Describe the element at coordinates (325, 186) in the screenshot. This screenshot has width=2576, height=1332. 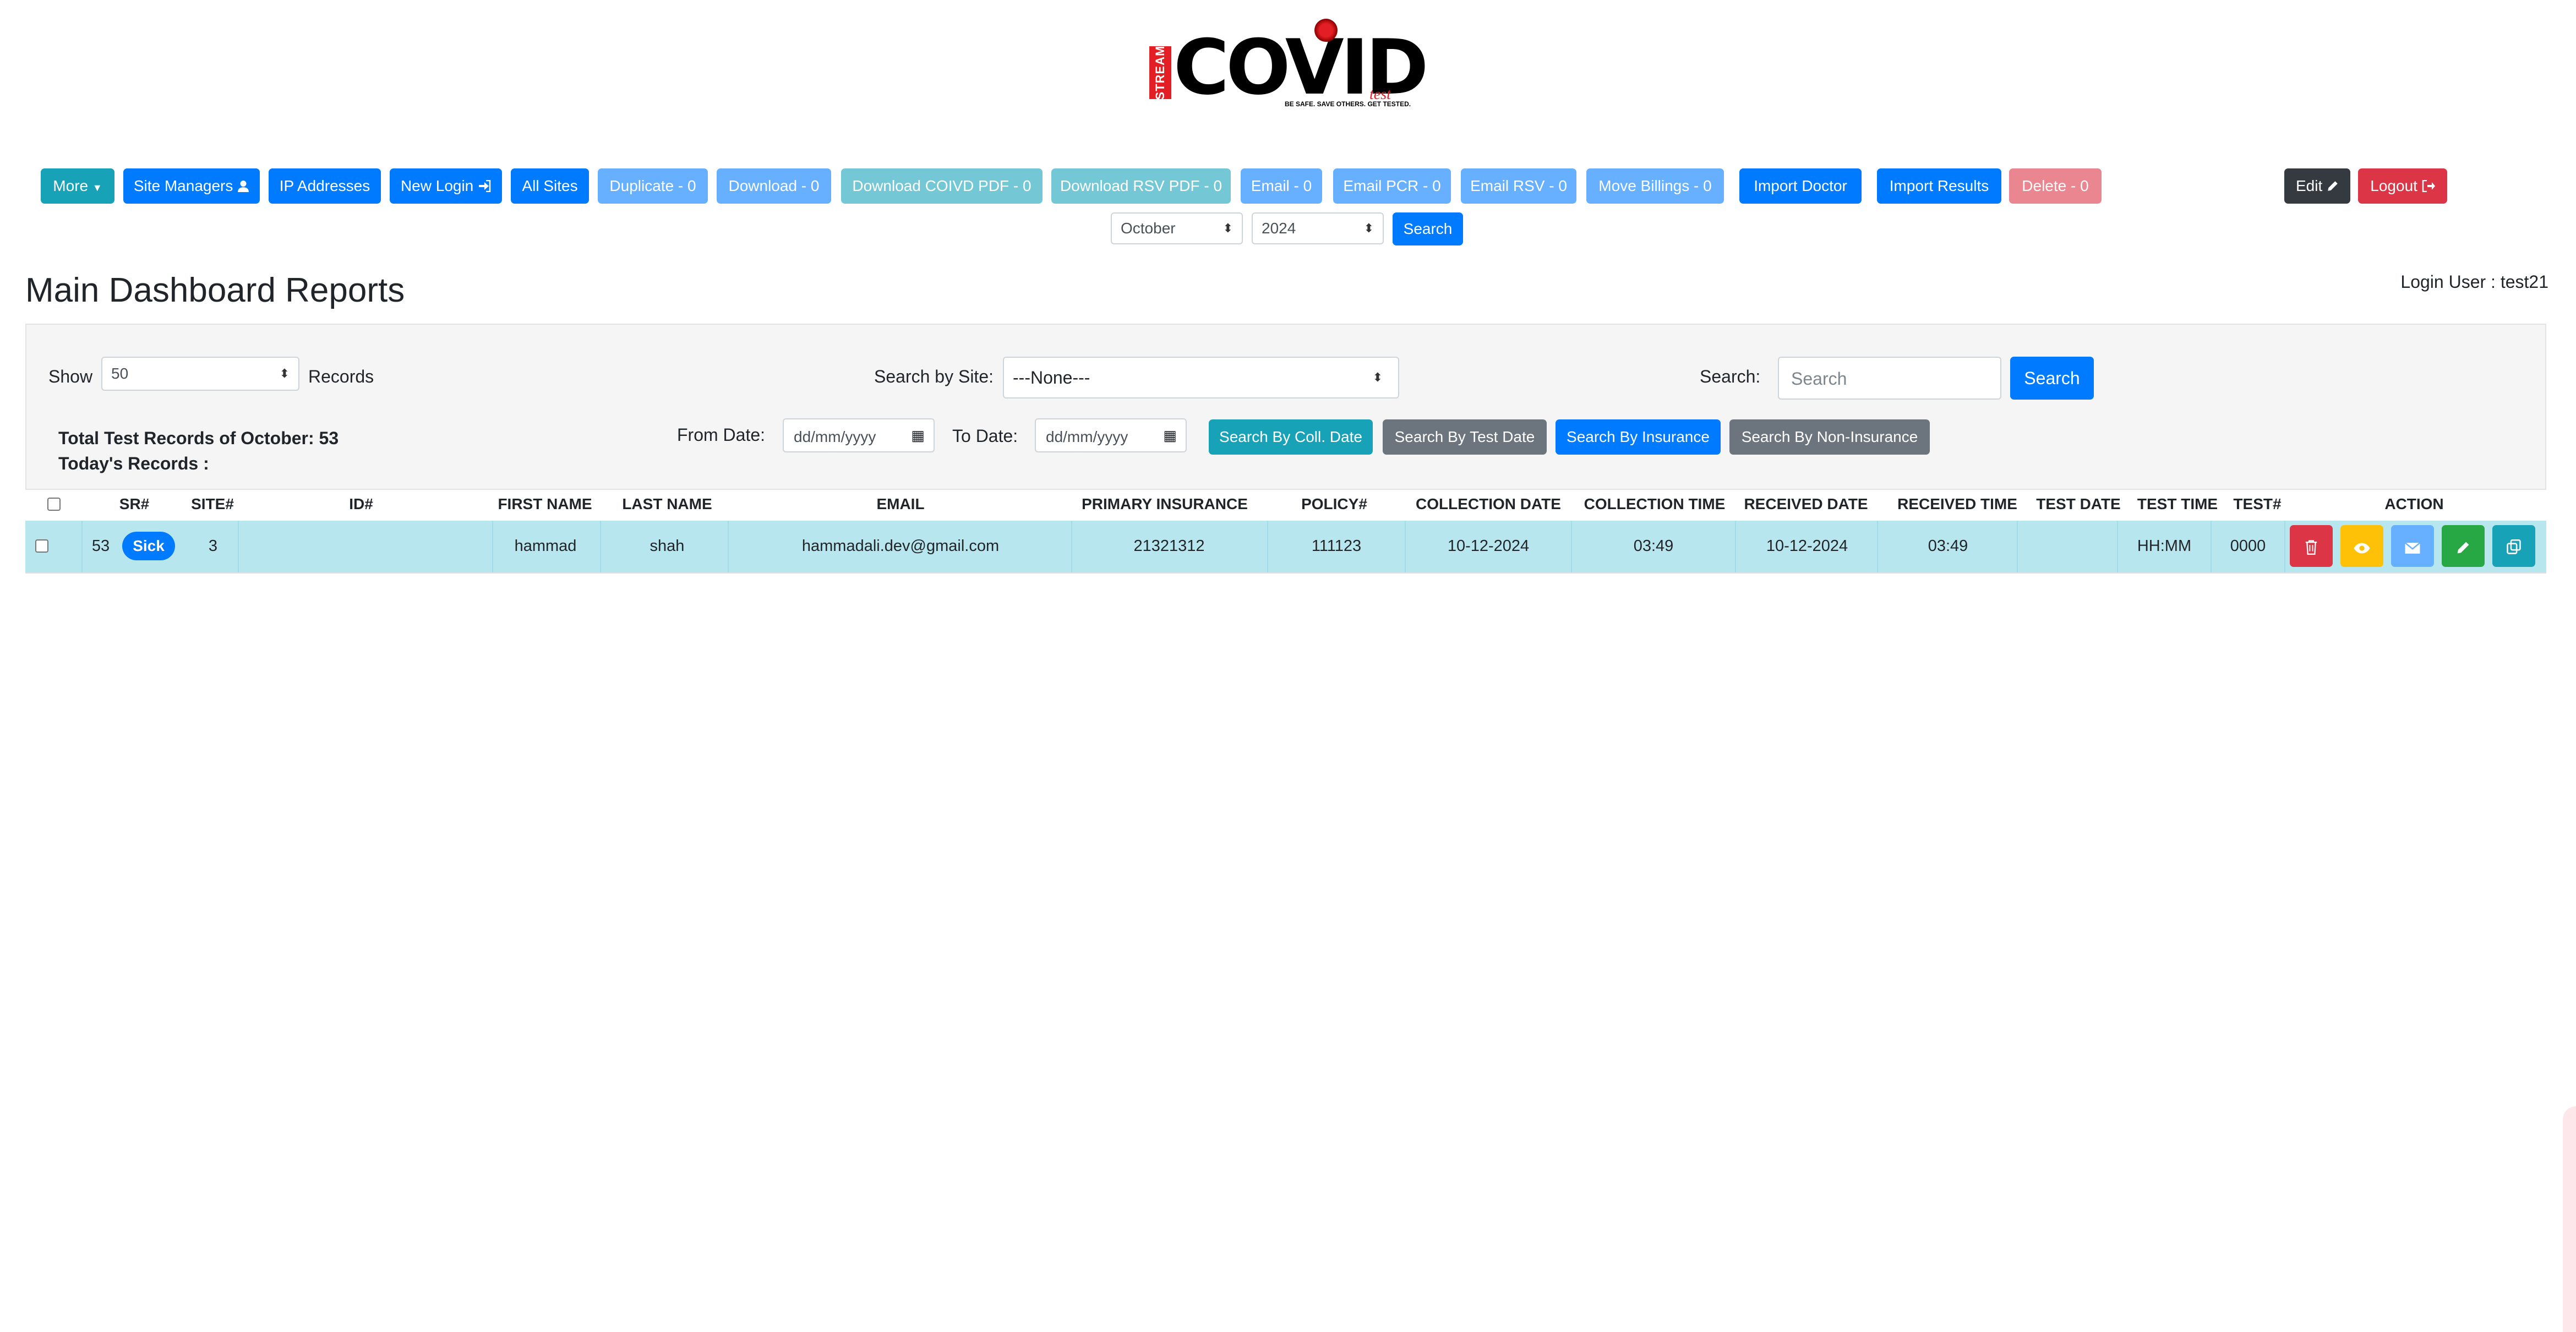
I see `ip-addresses-button: IP Addresses` at that location.